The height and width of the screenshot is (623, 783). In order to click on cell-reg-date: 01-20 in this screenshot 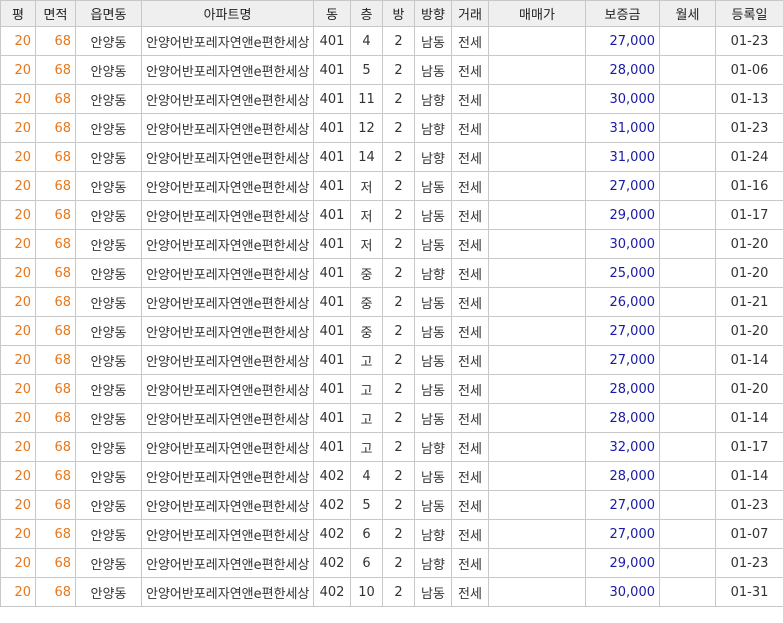, I will do `click(749, 244)`.